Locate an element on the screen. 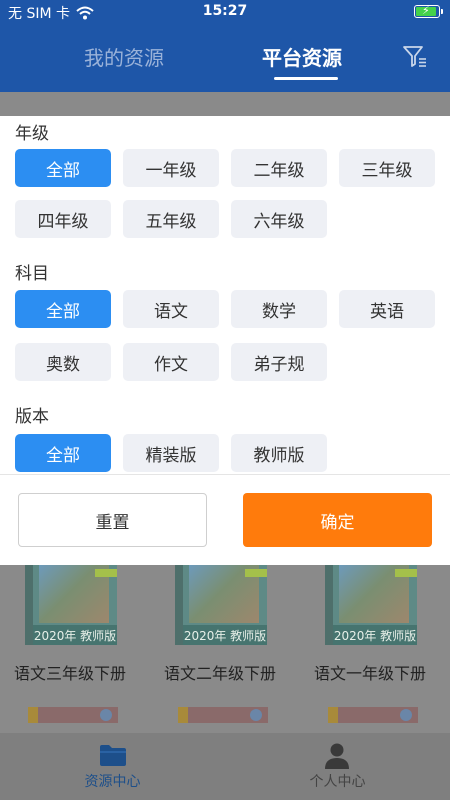  edition-section-title: 版本 is located at coordinates (32, 417).